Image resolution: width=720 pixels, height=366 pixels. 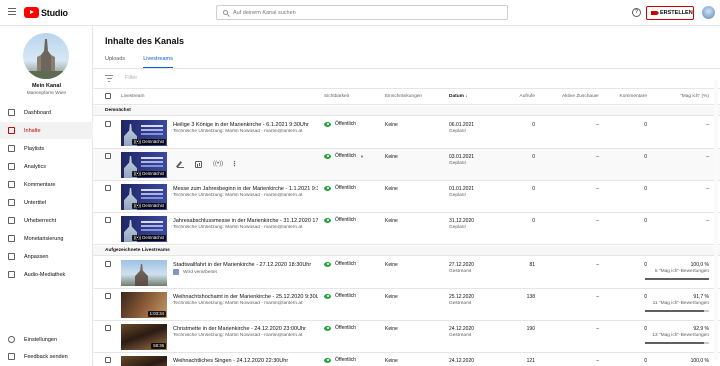 What do you see at coordinates (344, 156) in the screenshot?
I see `visibility-dropdown: Öffentlich ▼` at bounding box center [344, 156].